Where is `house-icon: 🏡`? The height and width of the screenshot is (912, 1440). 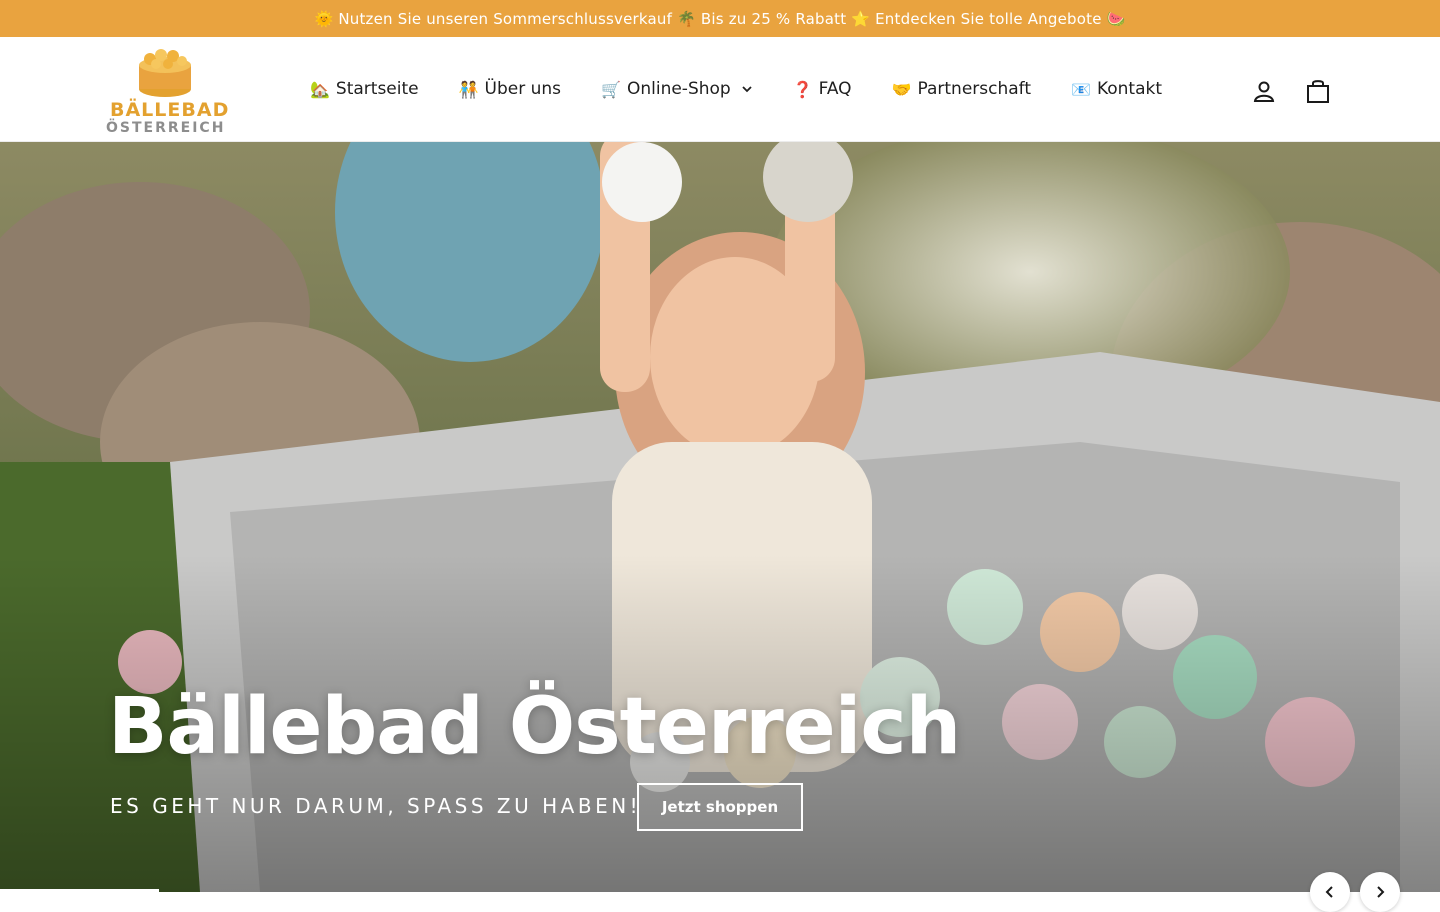
house-icon: 🏡 is located at coordinates (320, 89).